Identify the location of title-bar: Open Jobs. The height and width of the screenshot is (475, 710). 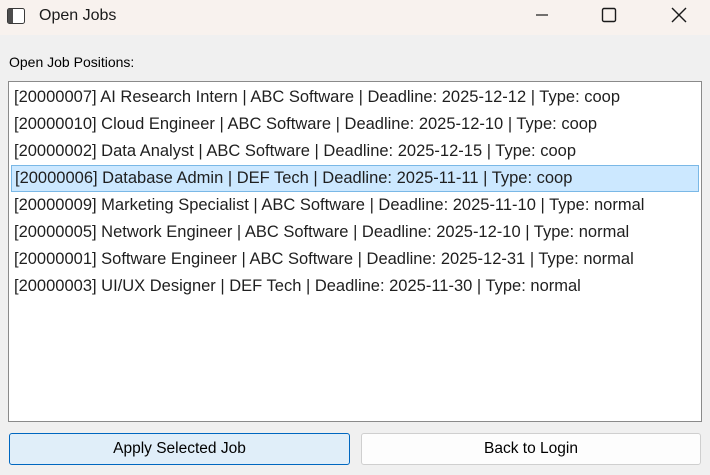
(355, 17).